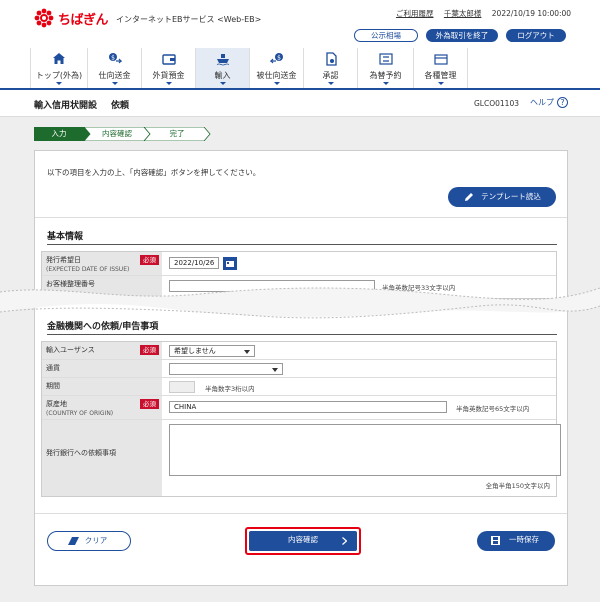 The height and width of the screenshot is (602, 600). I want to click on calendar-icon, so click(230, 263).